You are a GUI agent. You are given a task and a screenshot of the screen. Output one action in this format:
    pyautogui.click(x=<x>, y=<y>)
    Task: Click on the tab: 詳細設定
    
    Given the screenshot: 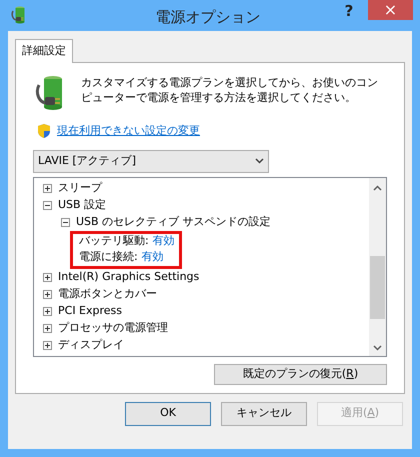 What is the action you would take?
    pyautogui.click(x=44, y=51)
    